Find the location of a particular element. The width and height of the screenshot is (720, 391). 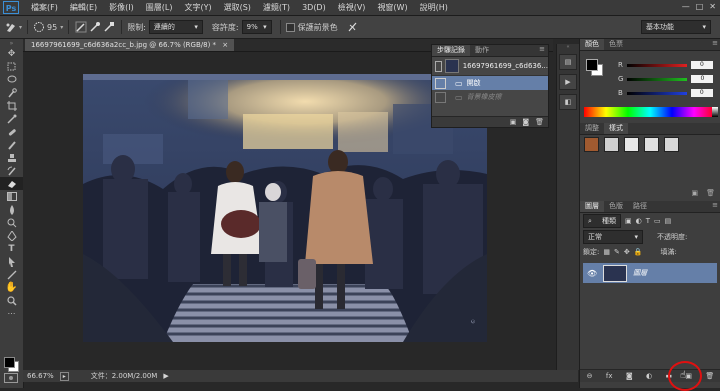

history-item-open: ▭ 開啟 is located at coordinates (490, 83).